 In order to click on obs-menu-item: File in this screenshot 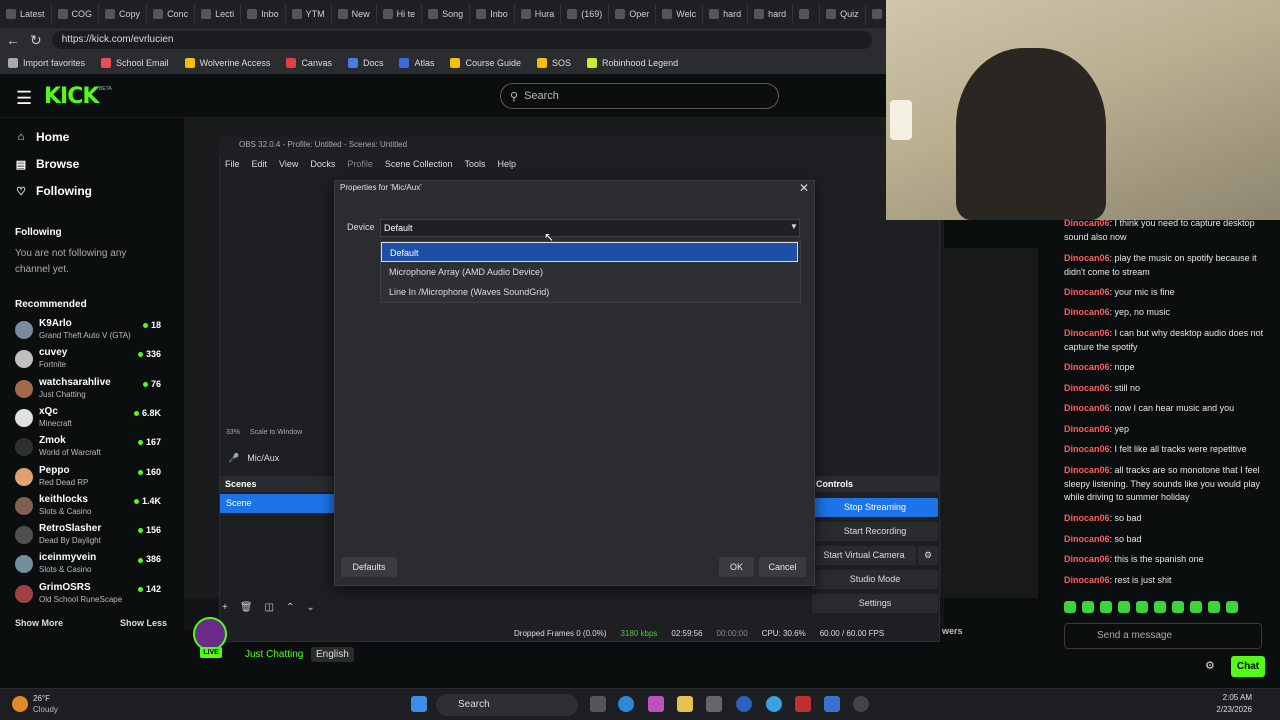, I will do `click(232, 164)`.